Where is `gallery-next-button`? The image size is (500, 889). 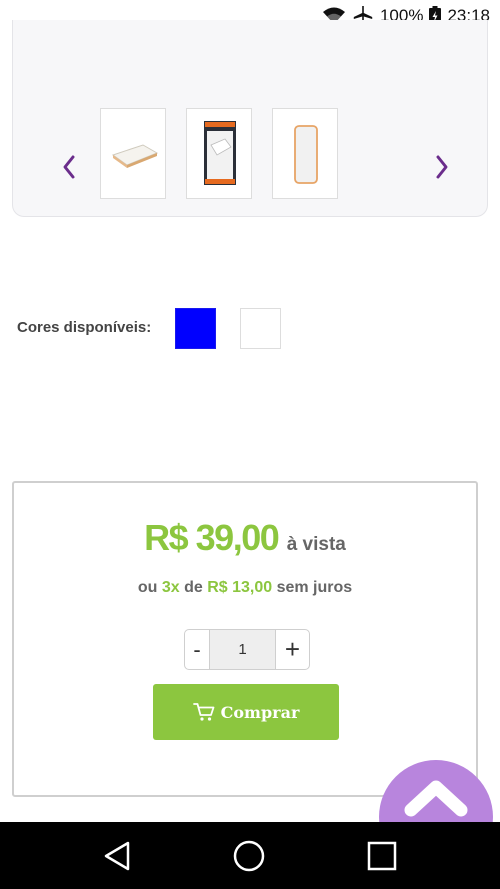 gallery-next-button is located at coordinates (442, 167).